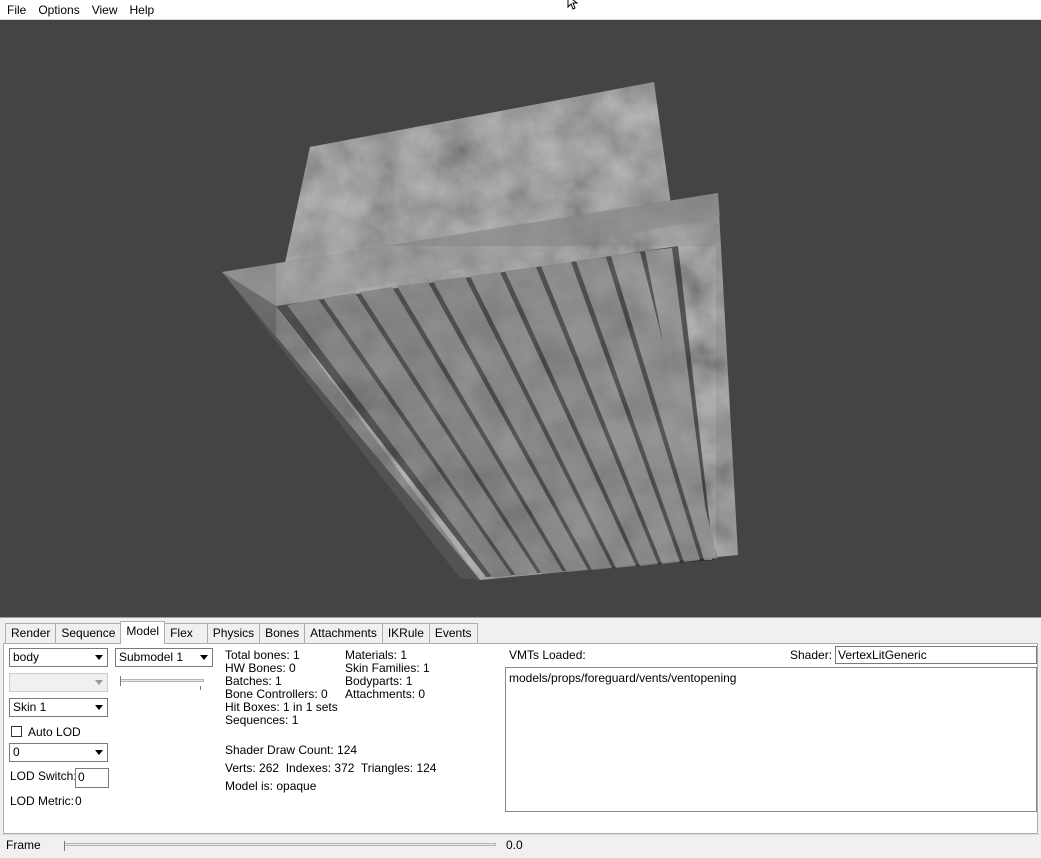  What do you see at coordinates (31, 633) in the screenshot?
I see `tab-render: Render` at bounding box center [31, 633].